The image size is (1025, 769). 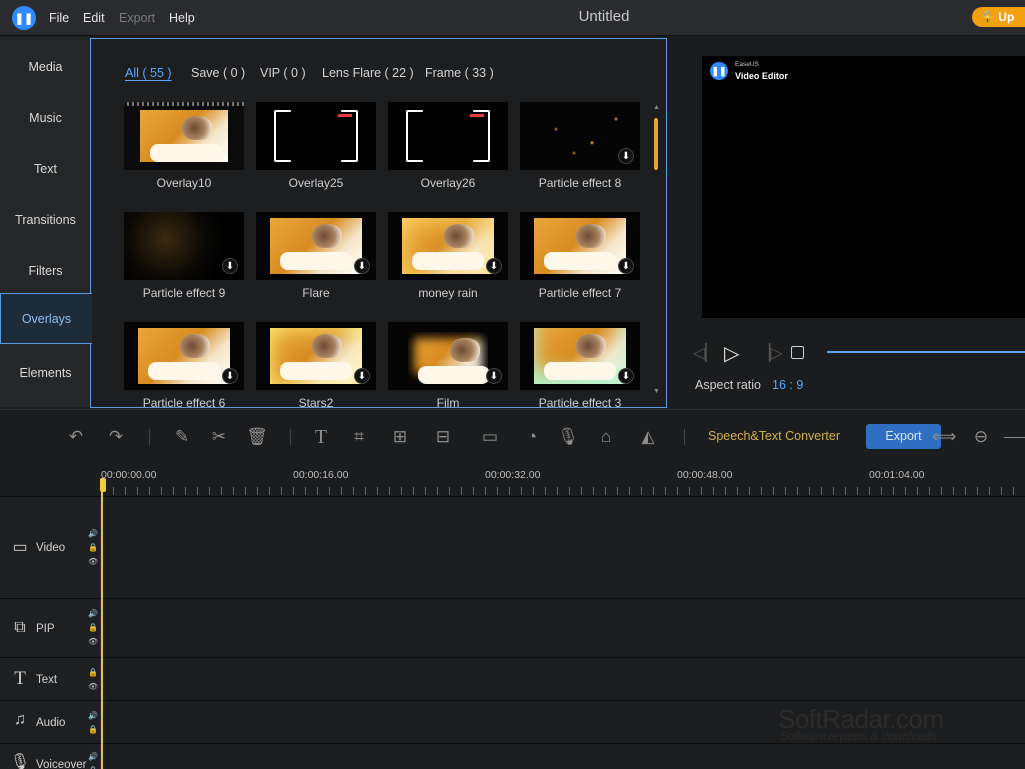 I want to click on track-pip: ⧉ PIP 🔊 🔒 👁, so click(x=512, y=627).